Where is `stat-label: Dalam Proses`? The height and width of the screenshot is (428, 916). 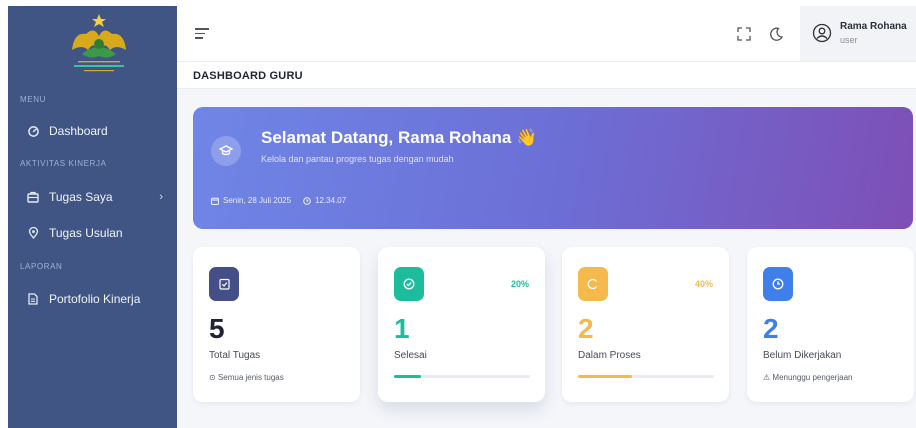
stat-label: Dalam Proses is located at coordinates (609, 355).